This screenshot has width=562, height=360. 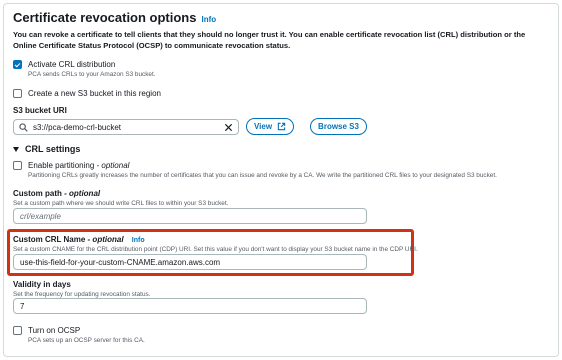 What do you see at coordinates (17, 330) in the screenshot?
I see `ocsp-checkbox` at bounding box center [17, 330].